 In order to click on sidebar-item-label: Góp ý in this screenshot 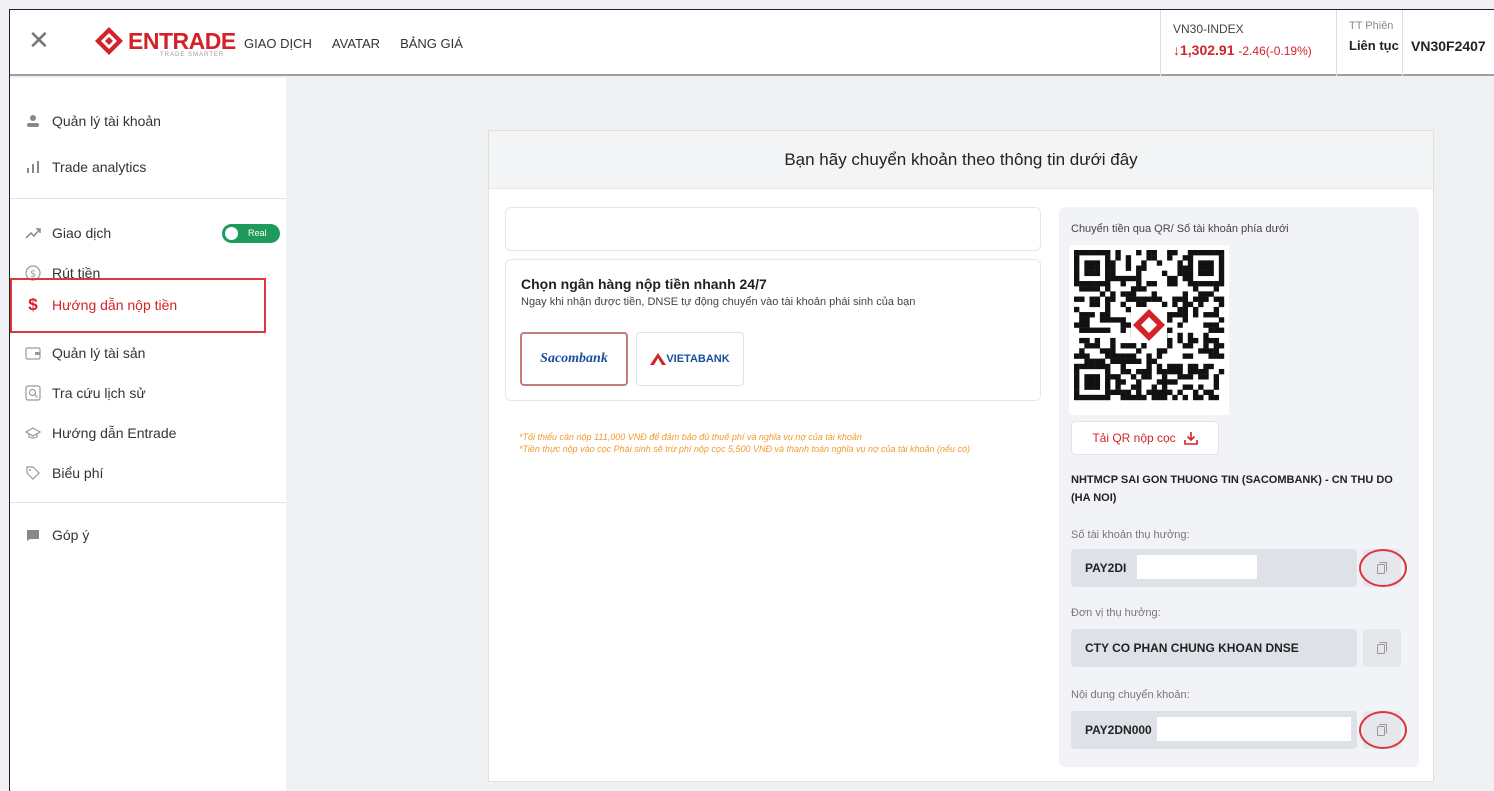, I will do `click(71, 535)`.